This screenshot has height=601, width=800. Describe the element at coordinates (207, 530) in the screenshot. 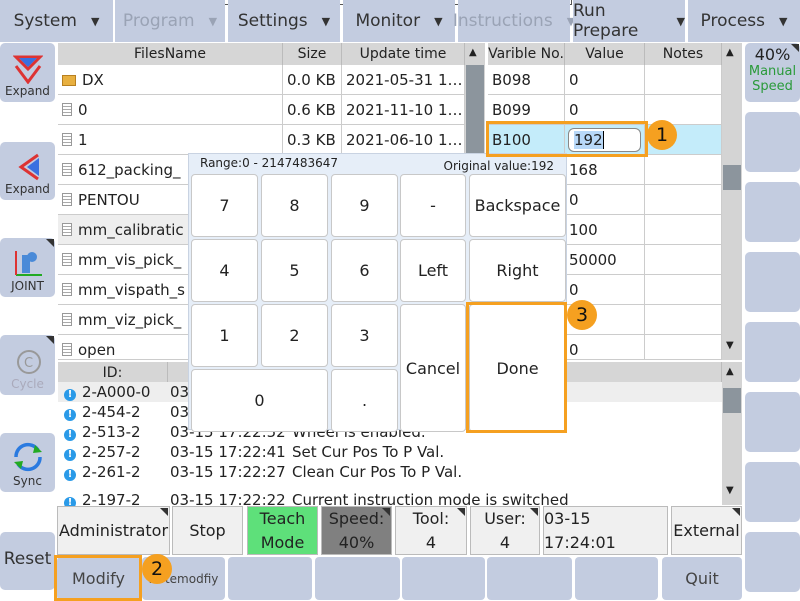

I see `stop-button: Stop` at that location.